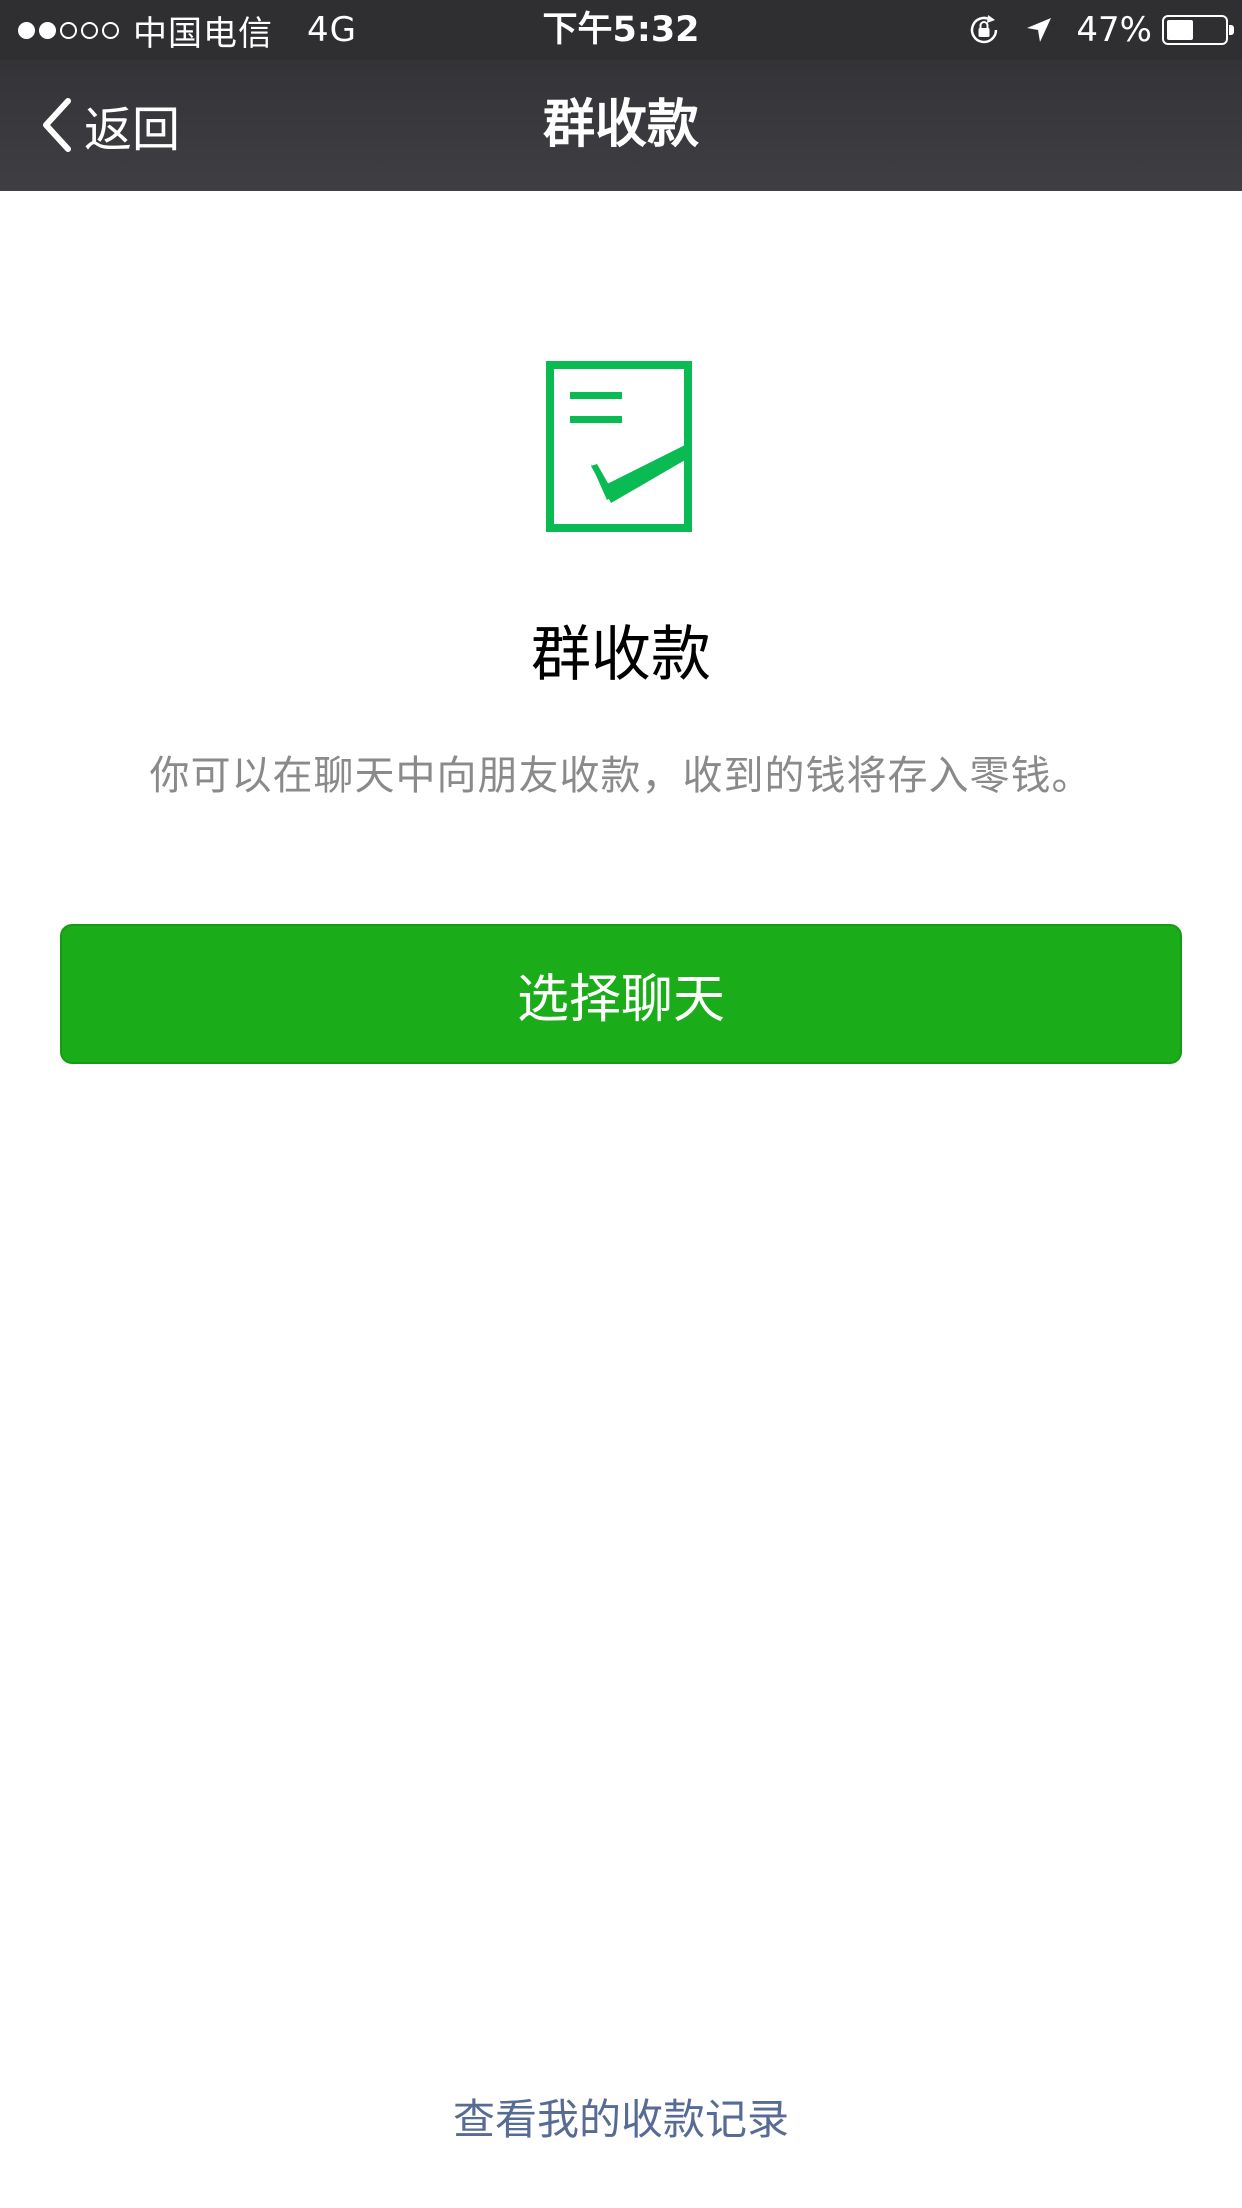 The image size is (1242, 2208). Describe the element at coordinates (984, 29) in the screenshot. I see `rotation-lock-icon` at that location.